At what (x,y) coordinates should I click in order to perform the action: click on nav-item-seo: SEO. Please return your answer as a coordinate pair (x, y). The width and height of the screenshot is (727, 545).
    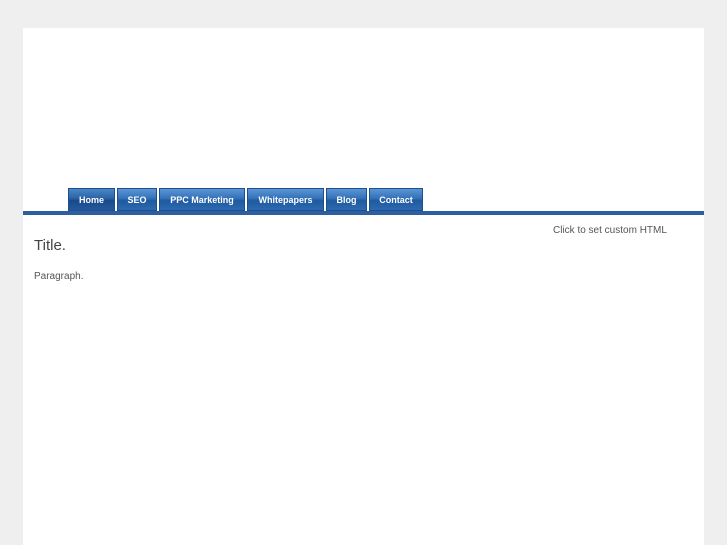
    Looking at the image, I should click on (137, 199).